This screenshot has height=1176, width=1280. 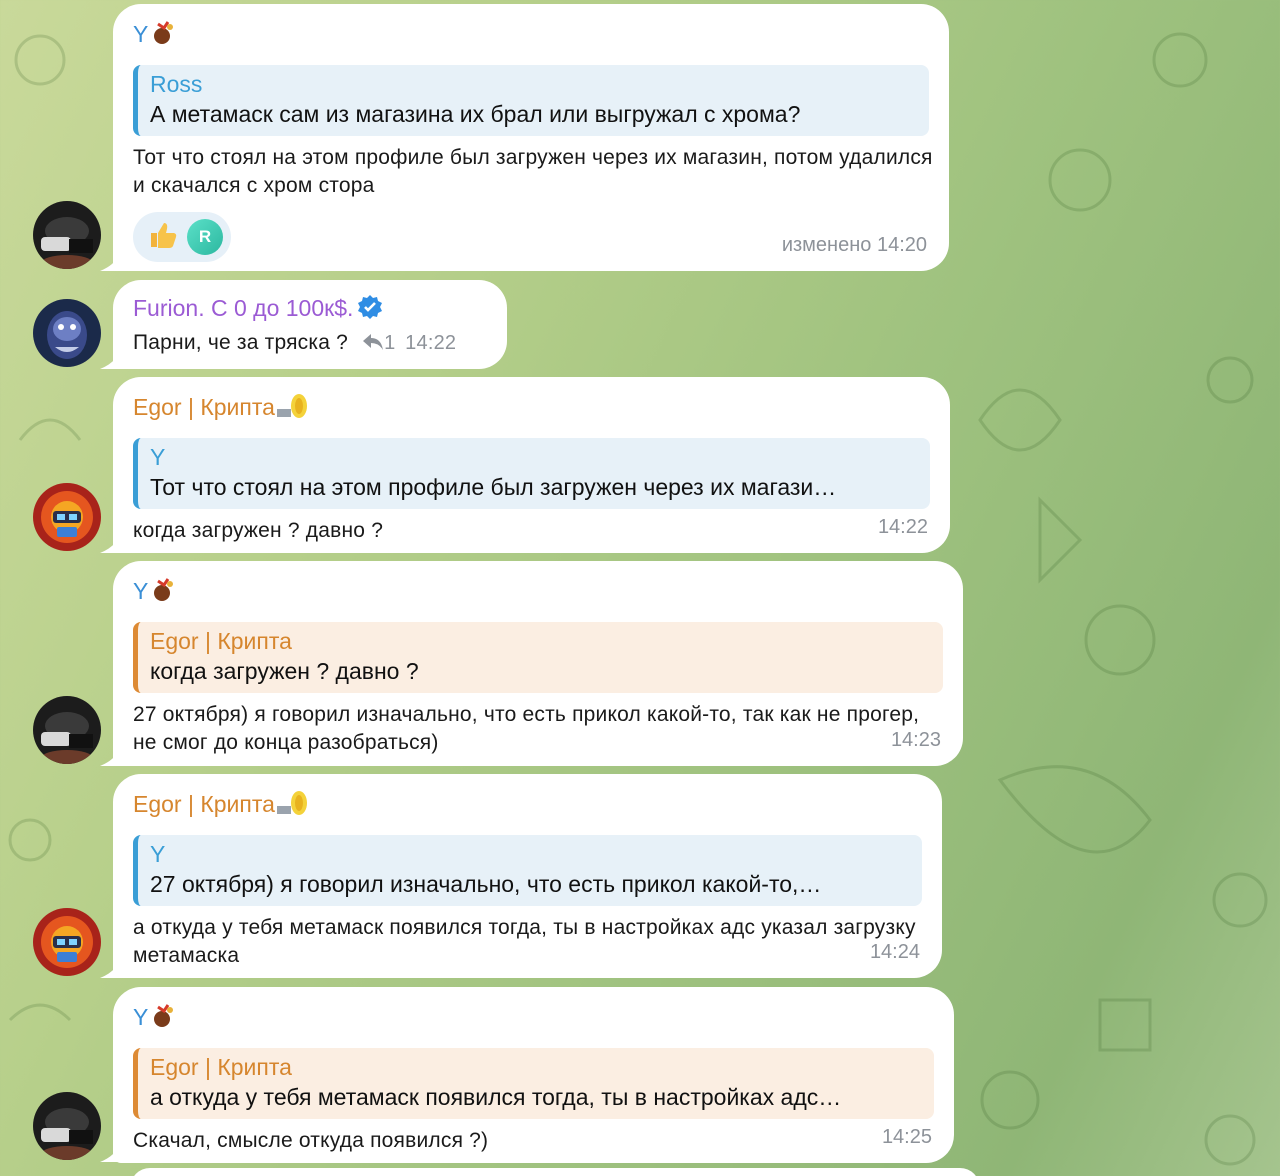 What do you see at coordinates (205, 237) in the screenshot?
I see `reaction-user-avatar: R` at bounding box center [205, 237].